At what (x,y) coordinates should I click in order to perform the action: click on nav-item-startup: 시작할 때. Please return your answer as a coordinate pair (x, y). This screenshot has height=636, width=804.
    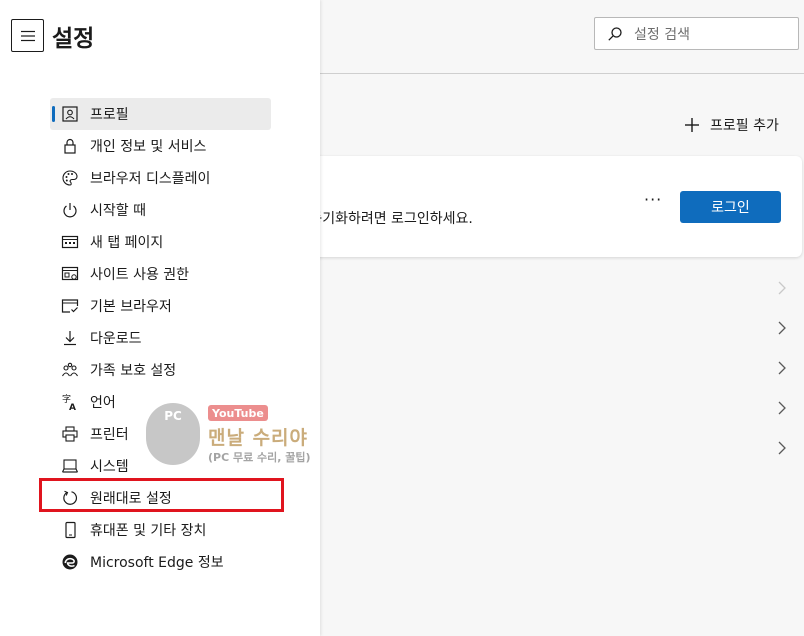
    Looking at the image, I should click on (160, 210).